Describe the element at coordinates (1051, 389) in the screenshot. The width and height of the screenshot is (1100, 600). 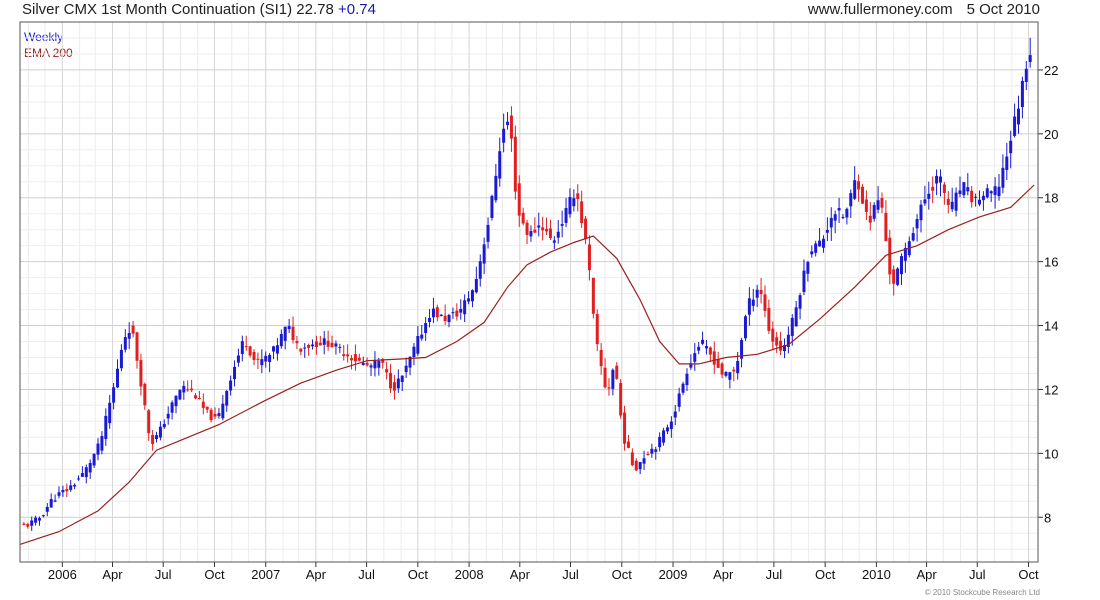
I see `y-tick-label: 12` at that location.